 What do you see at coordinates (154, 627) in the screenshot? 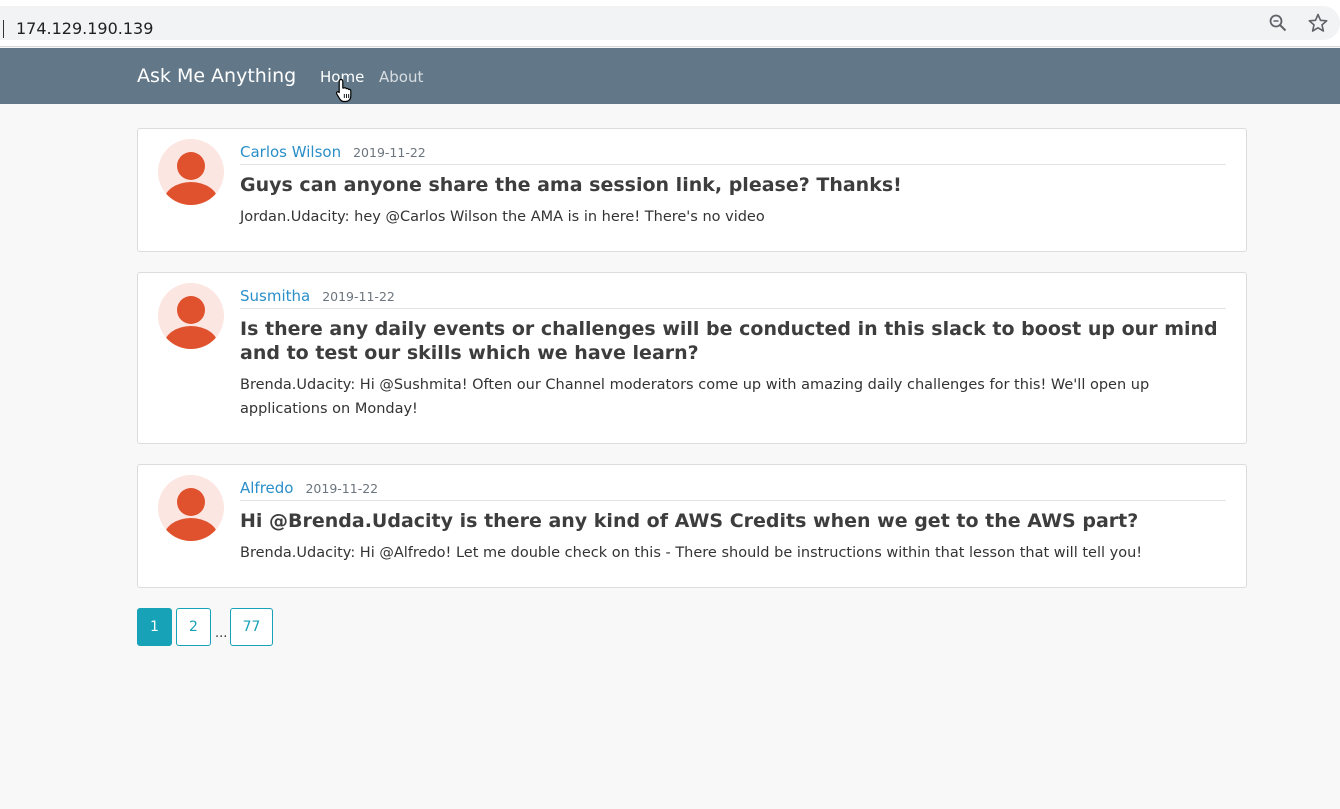
I see `page-button-1: 1` at bounding box center [154, 627].